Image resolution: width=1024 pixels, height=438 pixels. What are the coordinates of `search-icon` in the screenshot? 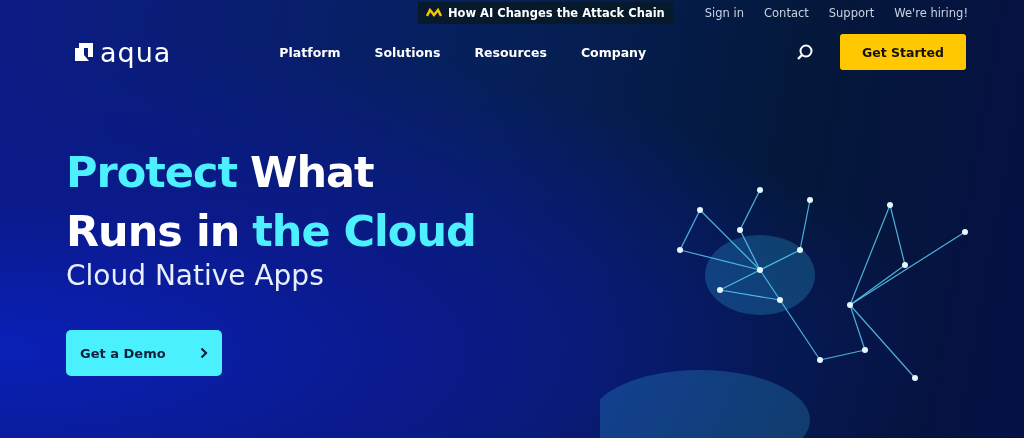 It's located at (804, 52).